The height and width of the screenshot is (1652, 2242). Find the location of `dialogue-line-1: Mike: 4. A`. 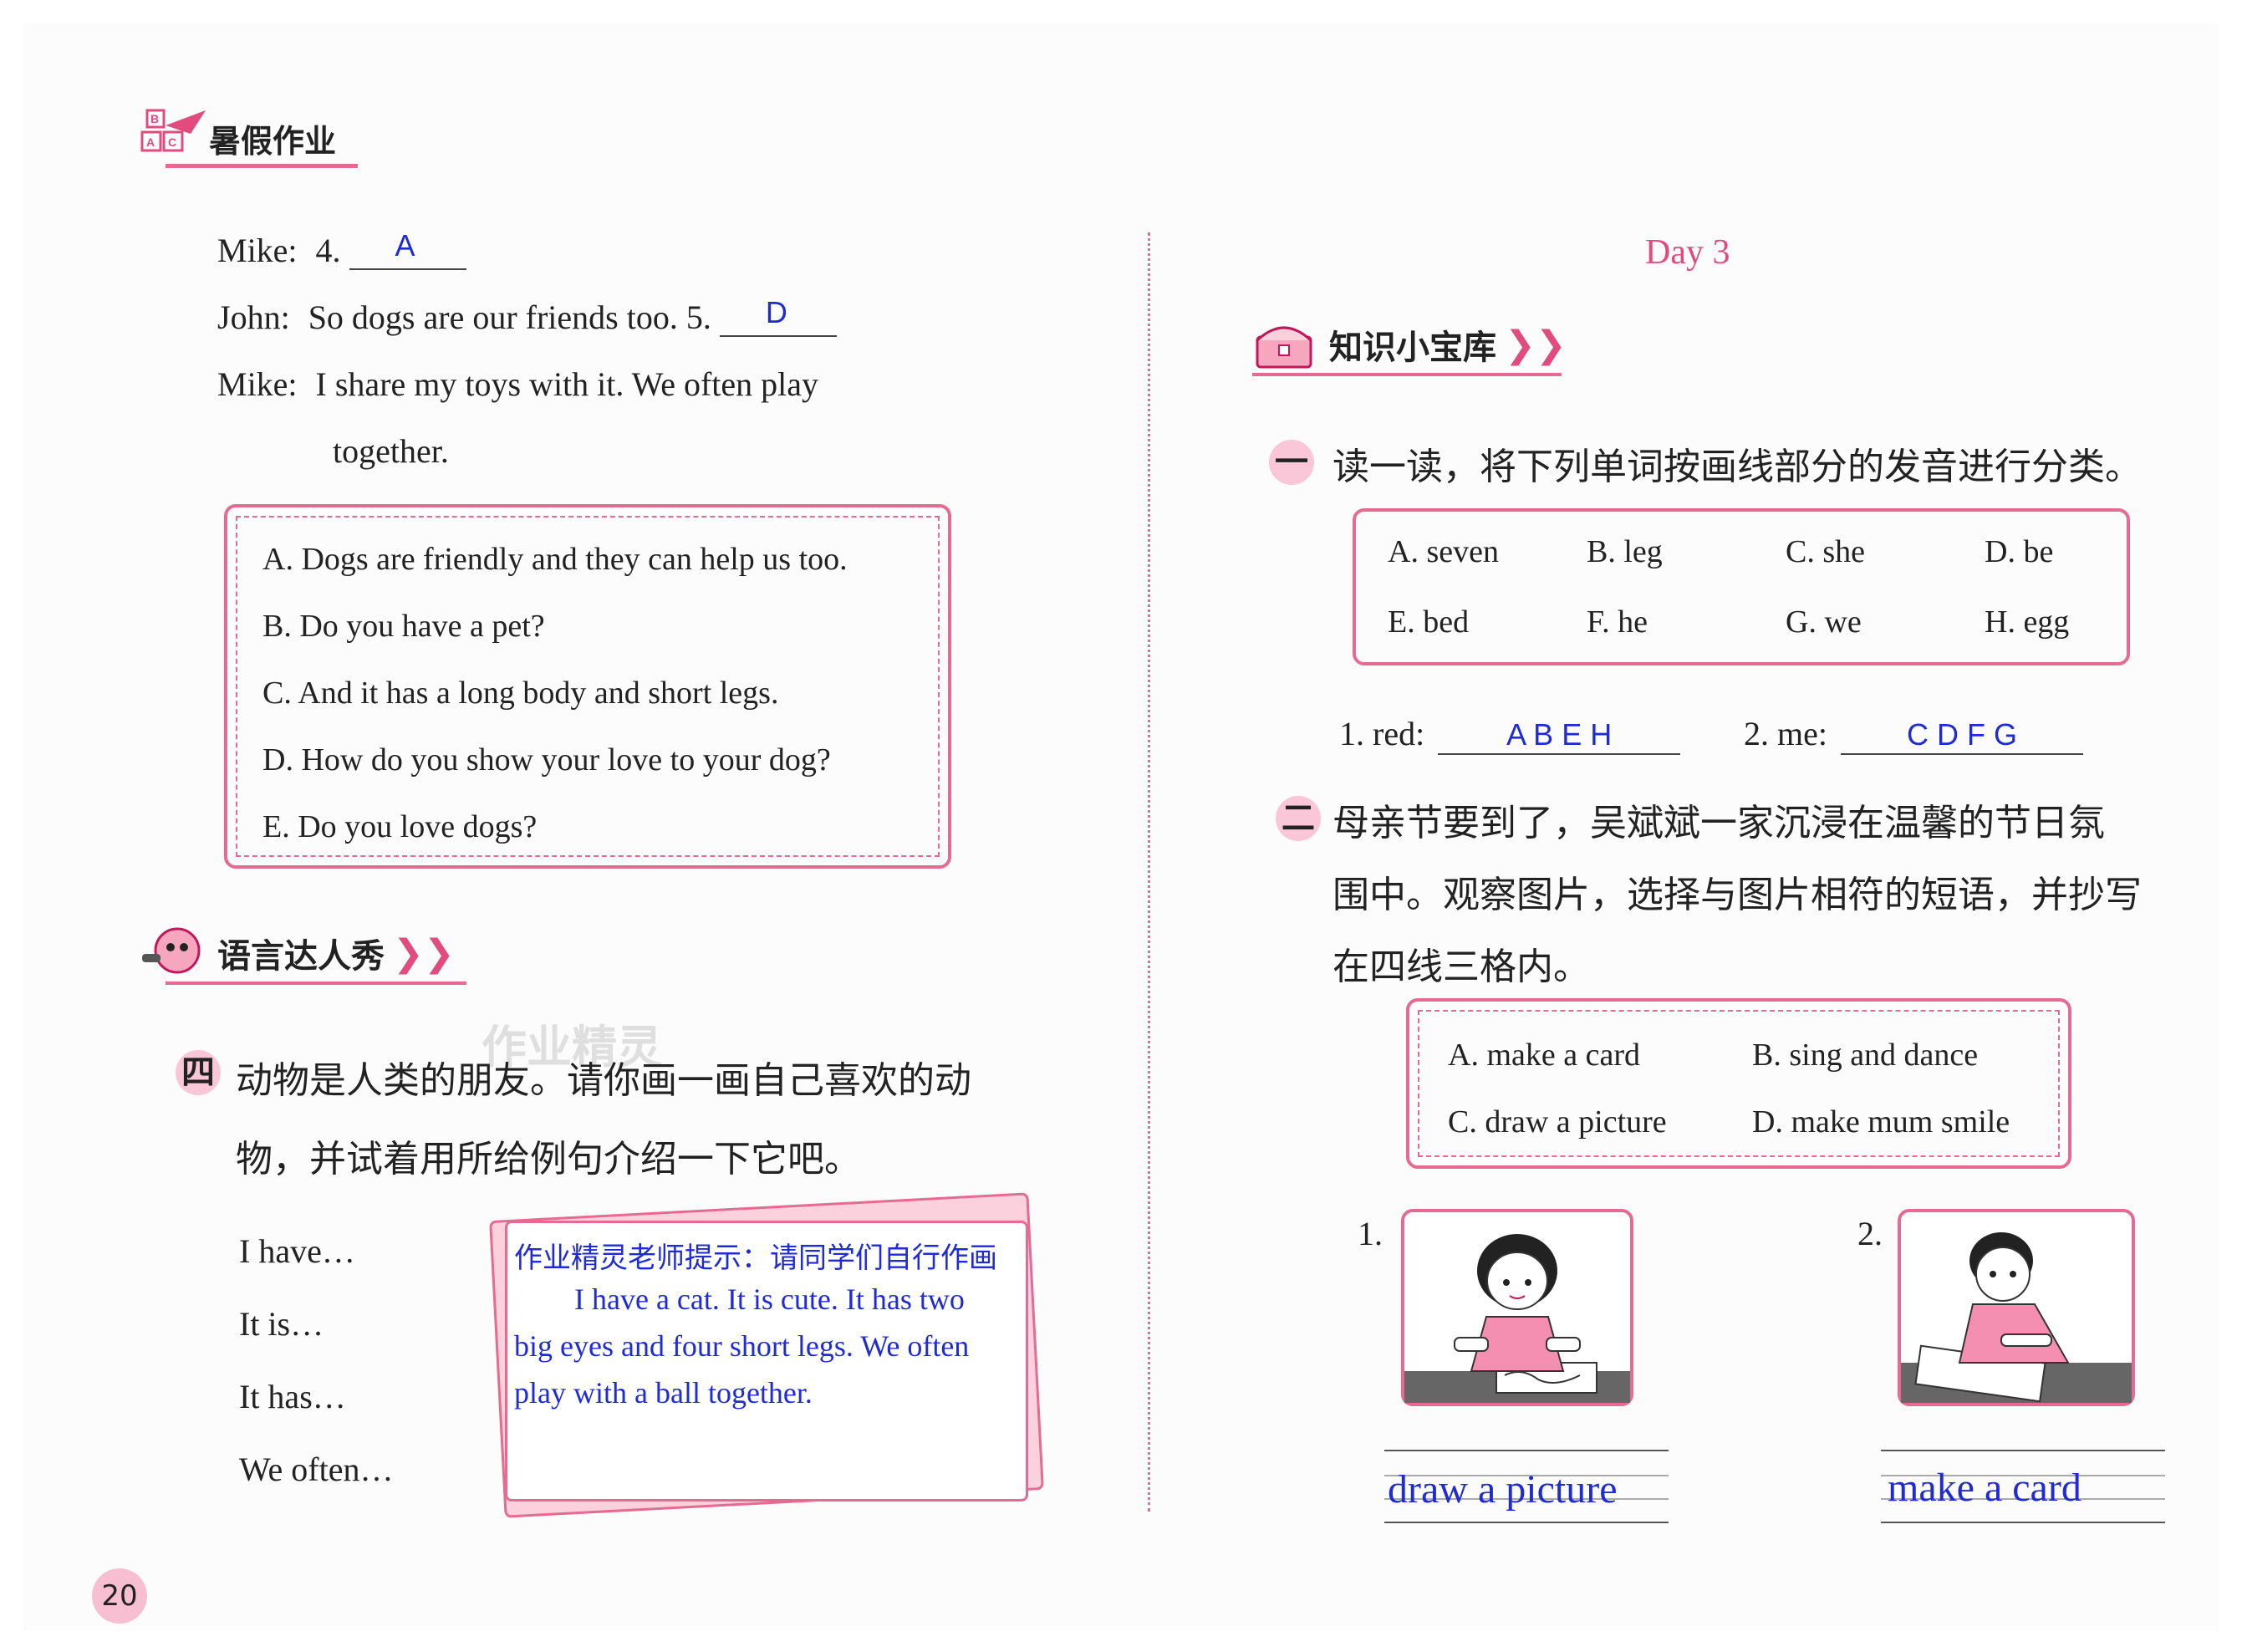

dialogue-line-1: Mike: 4. A is located at coordinates (341, 249).